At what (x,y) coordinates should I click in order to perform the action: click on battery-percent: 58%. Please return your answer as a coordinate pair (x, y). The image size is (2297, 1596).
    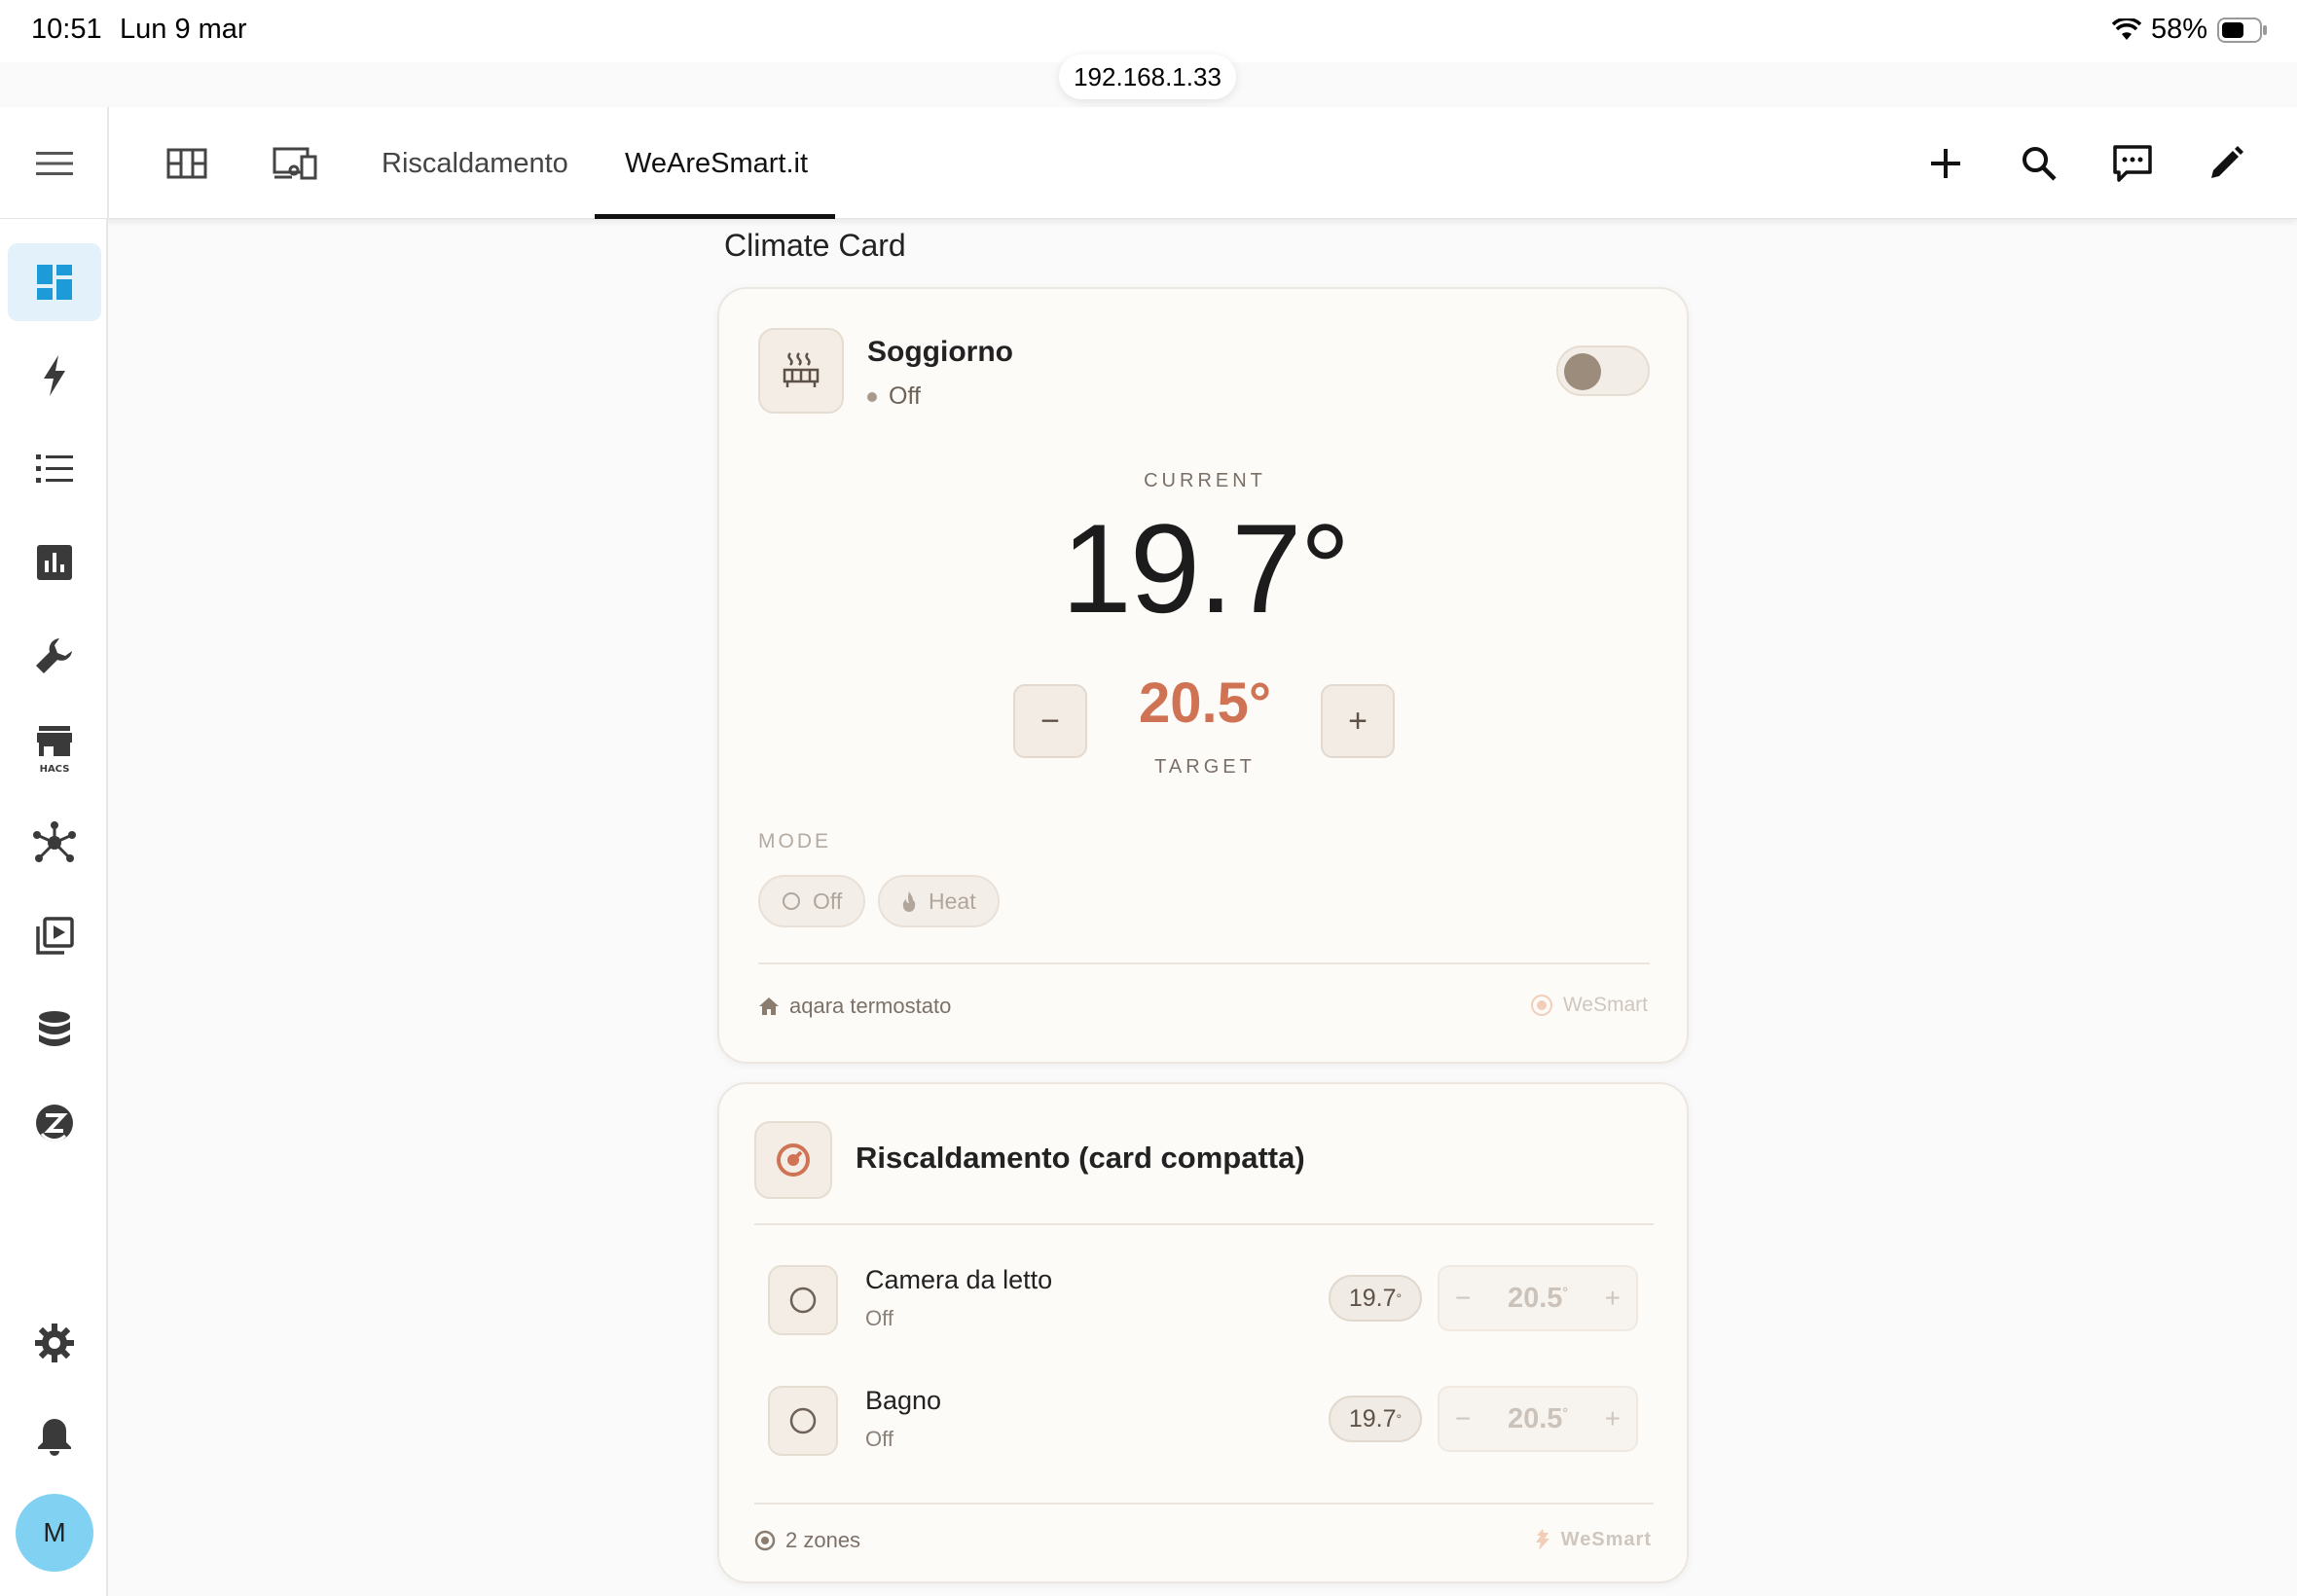
    Looking at the image, I should click on (2178, 30).